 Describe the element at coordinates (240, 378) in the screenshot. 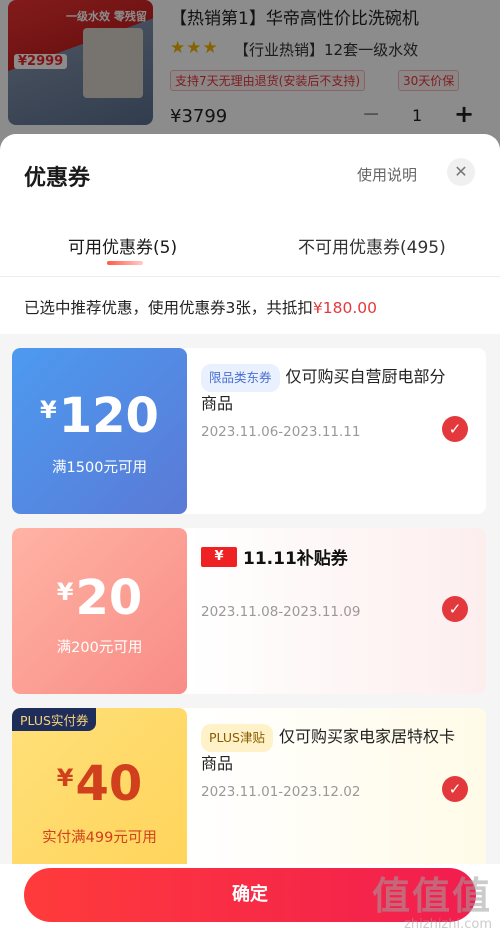

I see `coupon-category-tag: 限品类东券` at that location.